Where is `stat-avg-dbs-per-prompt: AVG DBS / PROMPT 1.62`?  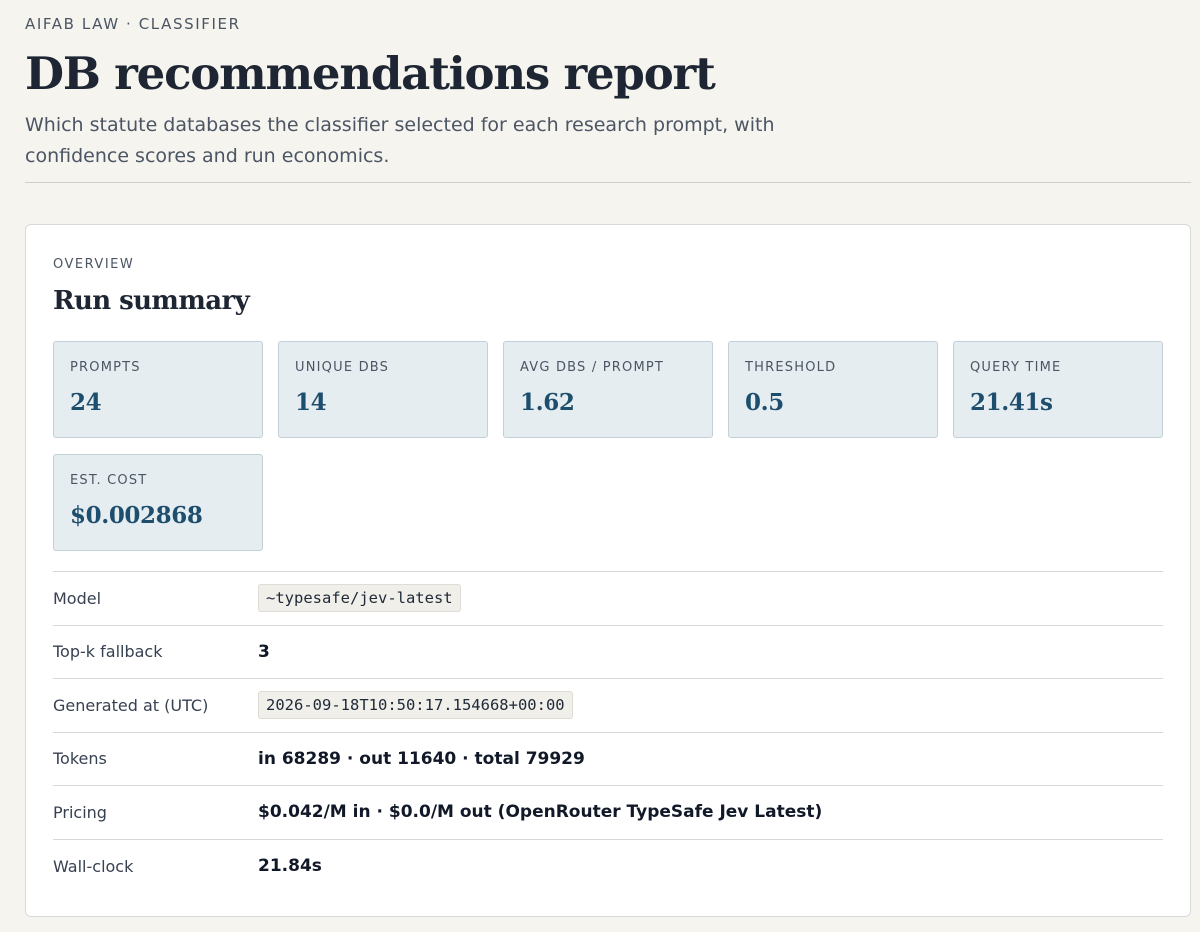
stat-avg-dbs-per-prompt: AVG DBS / PROMPT 1.62 is located at coordinates (608, 389).